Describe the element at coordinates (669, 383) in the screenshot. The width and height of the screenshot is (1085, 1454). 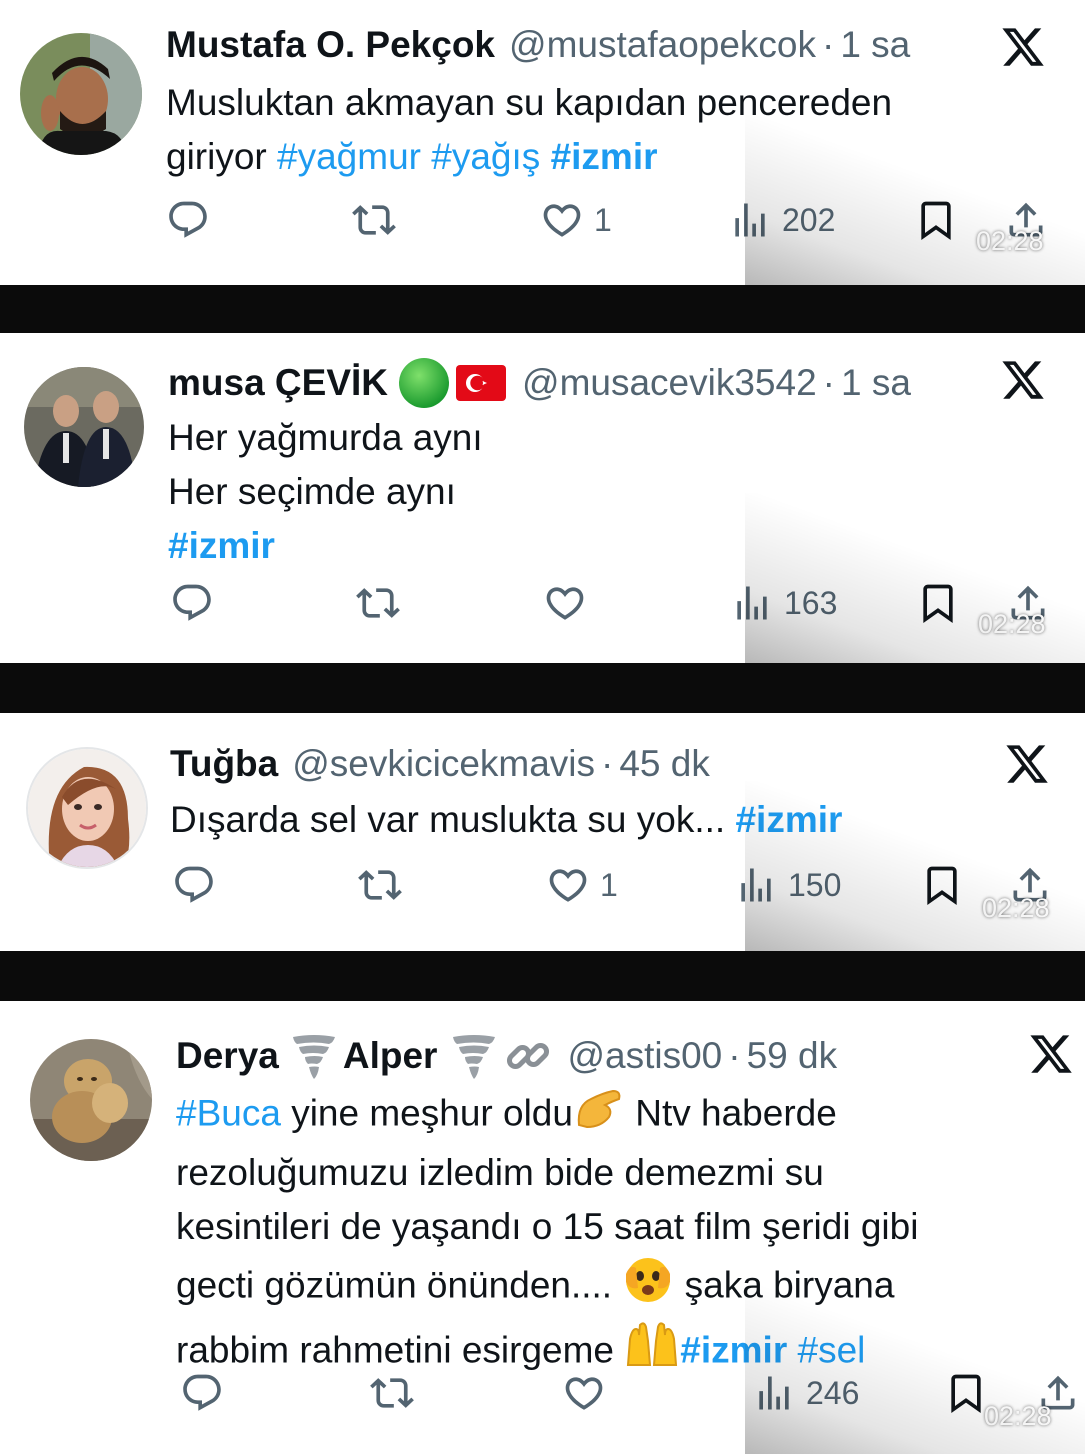
I see `user-handle: @musacevik3542` at that location.